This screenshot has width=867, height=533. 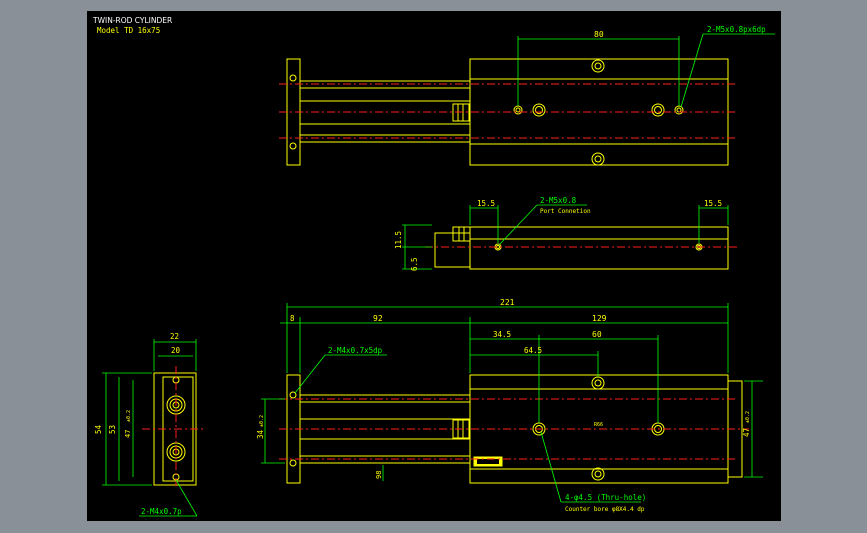 I want to click on dim-54: 54, so click(x=98, y=429).